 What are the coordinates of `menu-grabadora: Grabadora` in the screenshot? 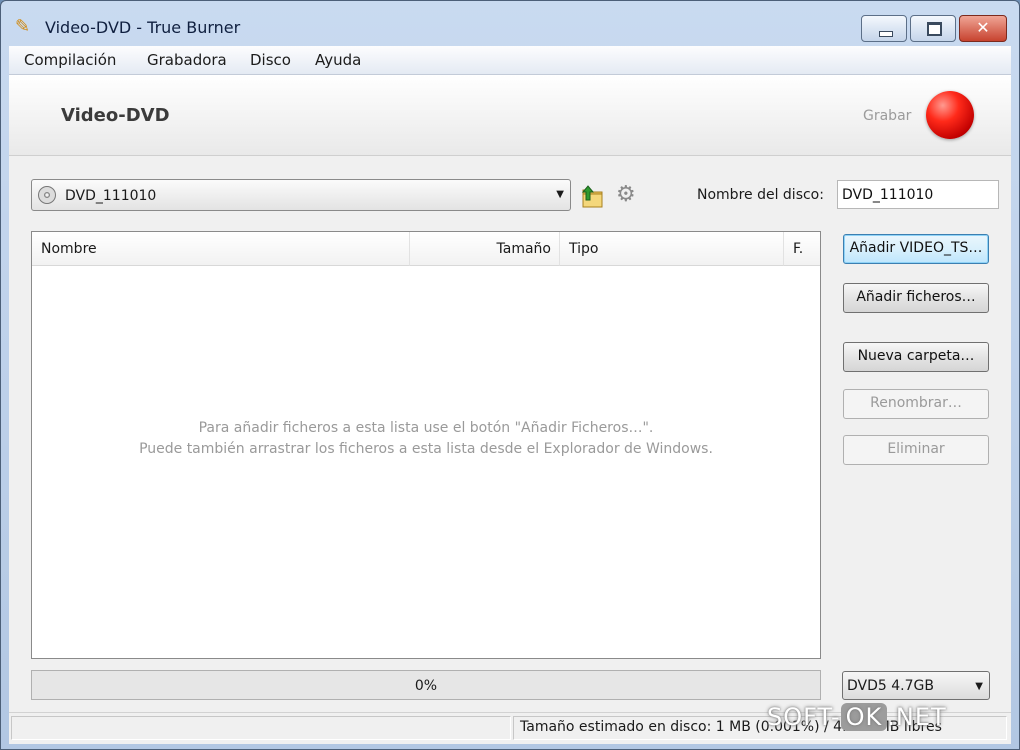 It's located at (187, 60).